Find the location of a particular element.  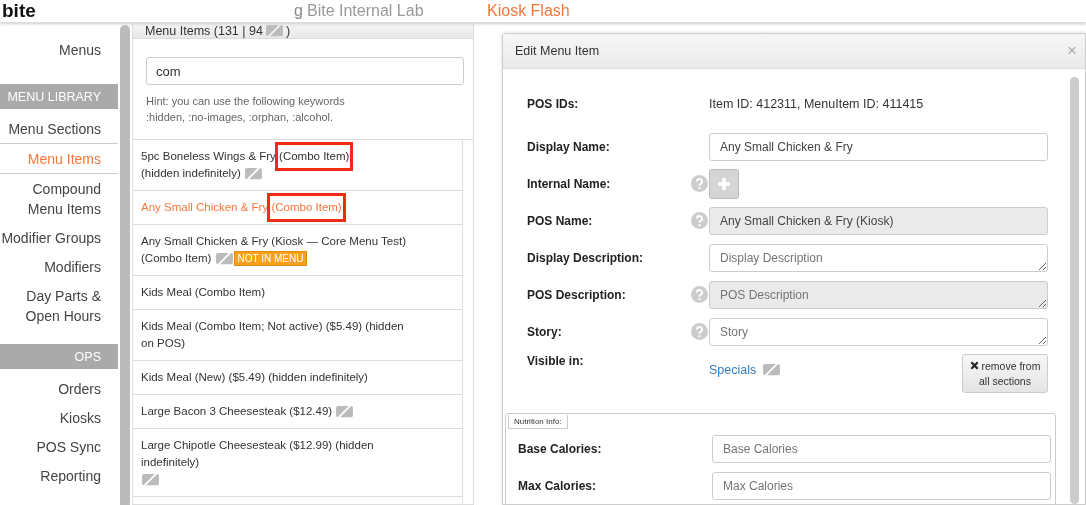

sidebar-item: Modifier Groups is located at coordinates (59, 237).